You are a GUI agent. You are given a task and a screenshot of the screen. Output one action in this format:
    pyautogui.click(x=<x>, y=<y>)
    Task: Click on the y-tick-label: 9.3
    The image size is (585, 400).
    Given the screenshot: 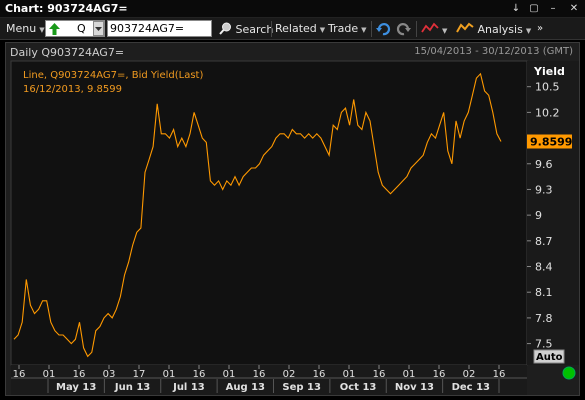 What is the action you would take?
    pyautogui.click(x=544, y=189)
    